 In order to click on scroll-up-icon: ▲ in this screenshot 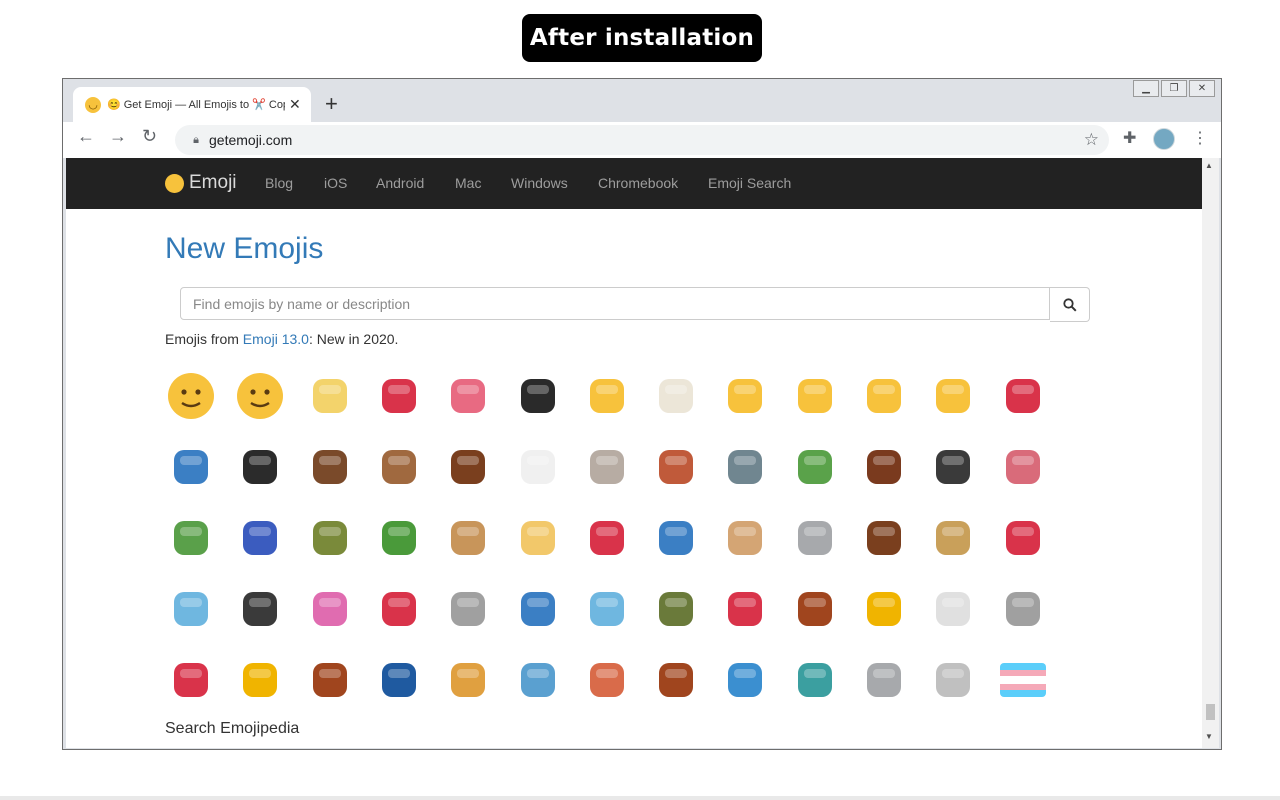, I will do `click(1209, 165)`.